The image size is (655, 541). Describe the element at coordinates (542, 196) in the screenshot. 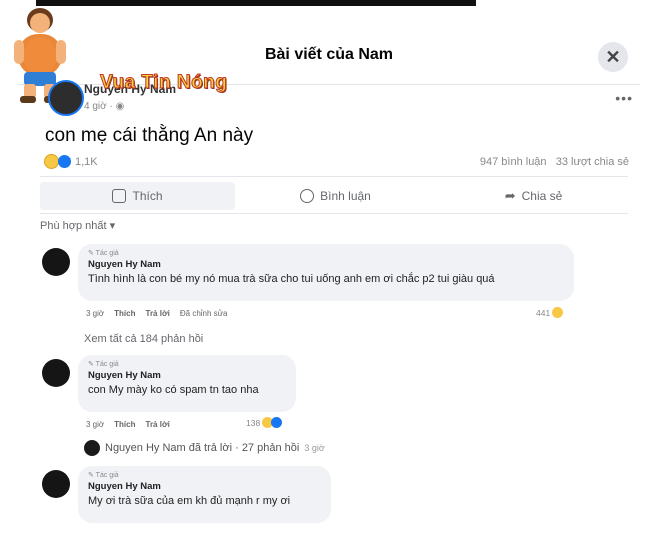

I see `share-label: Chia sẻ` at that location.